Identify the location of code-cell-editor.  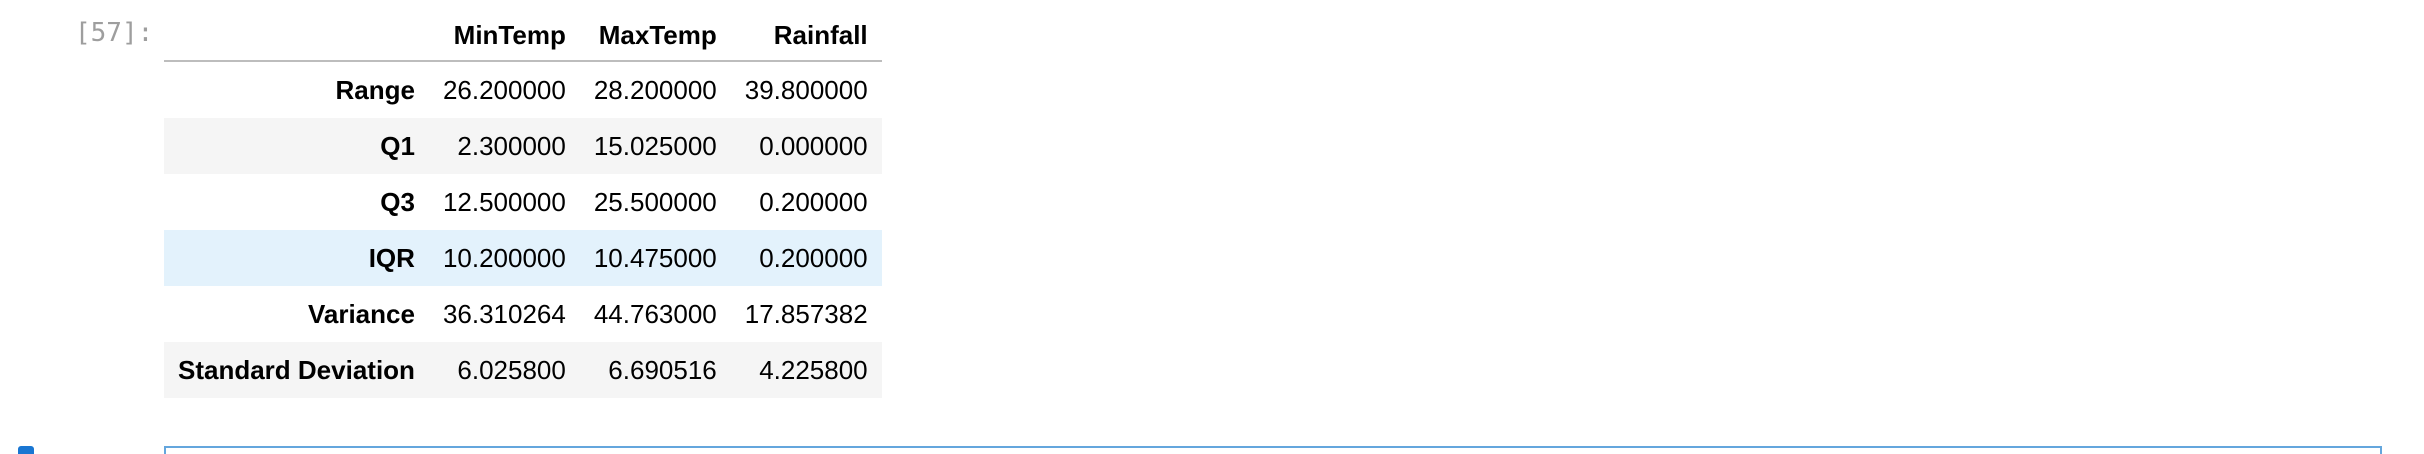
(1273, 450).